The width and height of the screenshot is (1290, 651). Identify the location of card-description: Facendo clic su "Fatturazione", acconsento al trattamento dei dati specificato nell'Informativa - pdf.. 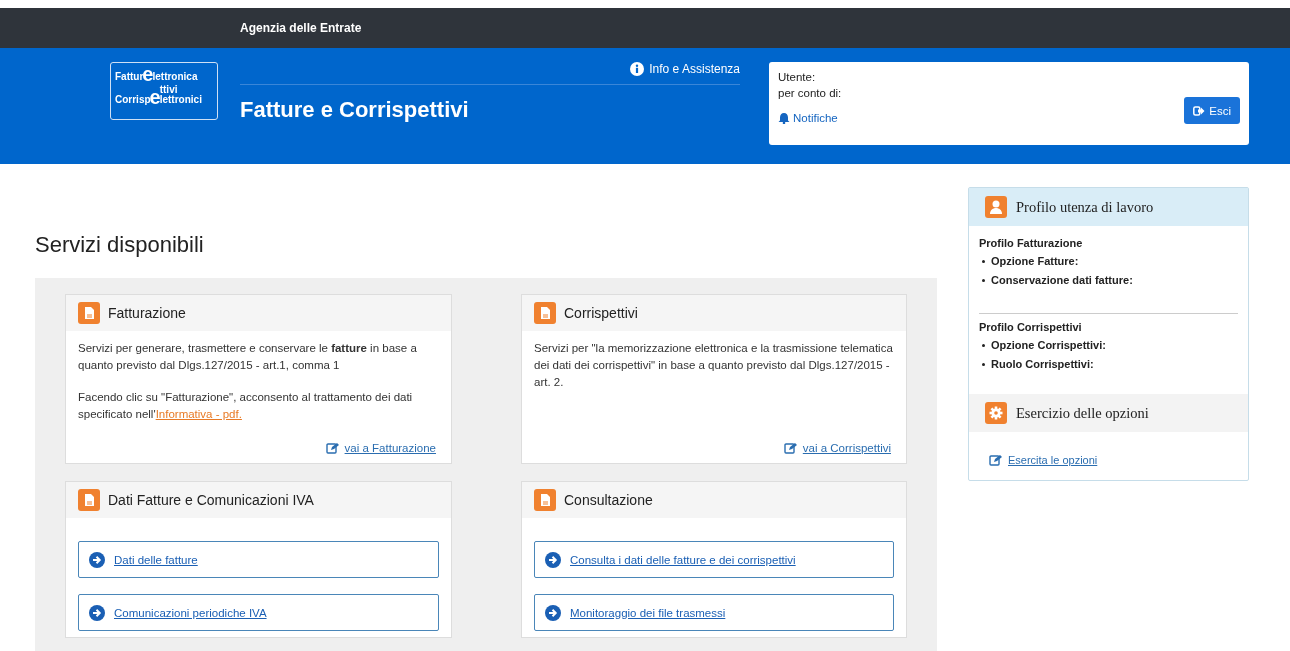
(246, 406).